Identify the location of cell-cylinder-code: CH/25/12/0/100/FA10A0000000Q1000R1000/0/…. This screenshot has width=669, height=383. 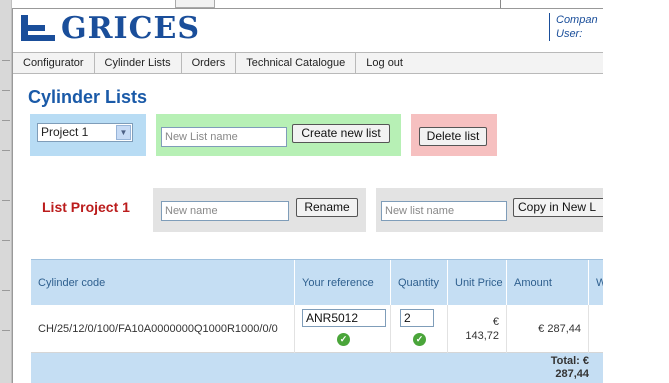
(163, 329).